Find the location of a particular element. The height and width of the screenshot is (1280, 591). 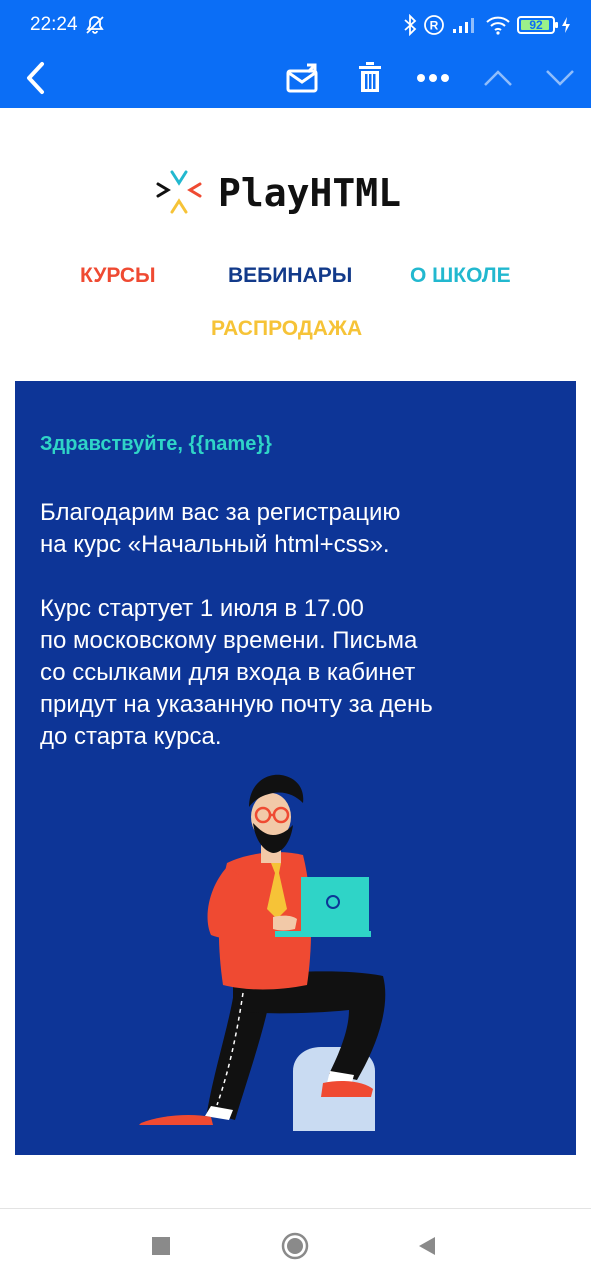

text-line: Благодарим вас за регистрацию is located at coordinates (220, 512).